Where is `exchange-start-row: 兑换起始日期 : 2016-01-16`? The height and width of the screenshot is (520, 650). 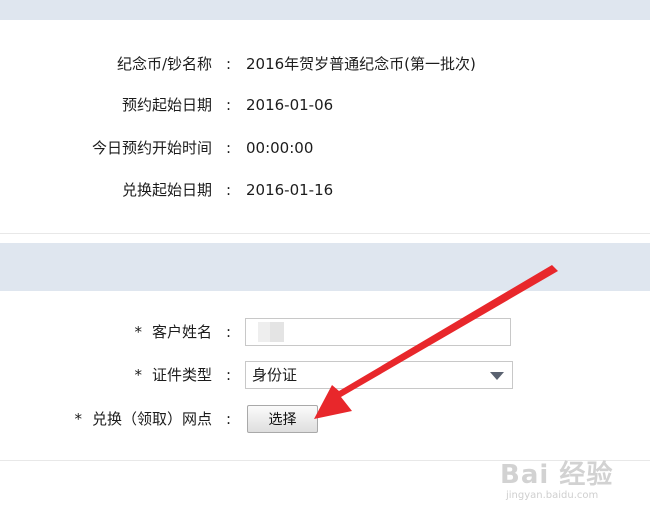 exchange-start-row: 兑换起始日期 : 2016-01-16 is located at coordinates (325, 190).